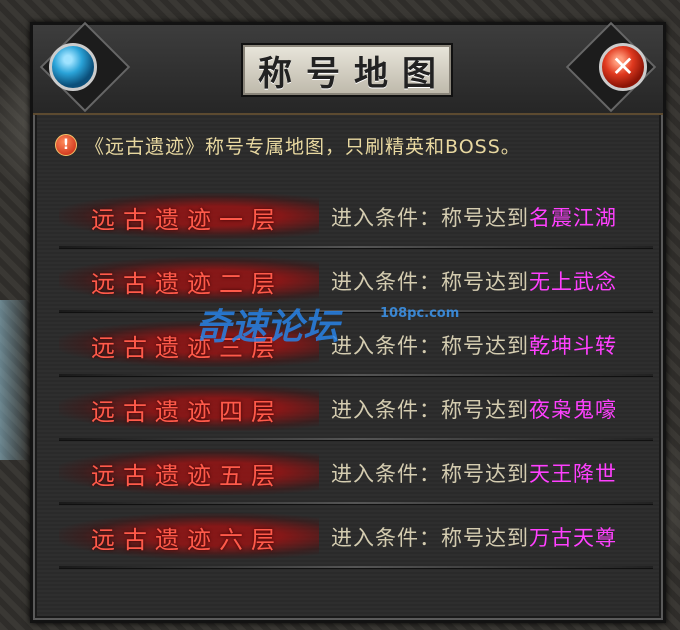  I want to click on close-button: ✕, so click(623, 67).